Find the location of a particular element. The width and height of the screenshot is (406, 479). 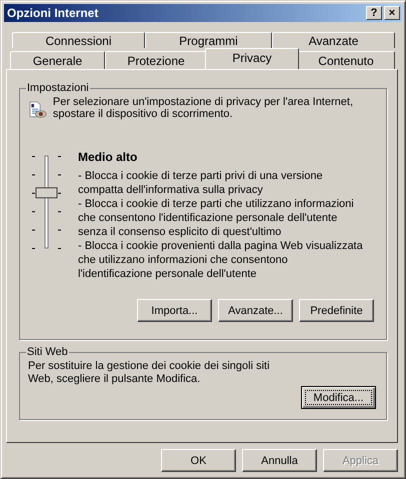

group-title: Siti Web is located at coordinates (47, 352).